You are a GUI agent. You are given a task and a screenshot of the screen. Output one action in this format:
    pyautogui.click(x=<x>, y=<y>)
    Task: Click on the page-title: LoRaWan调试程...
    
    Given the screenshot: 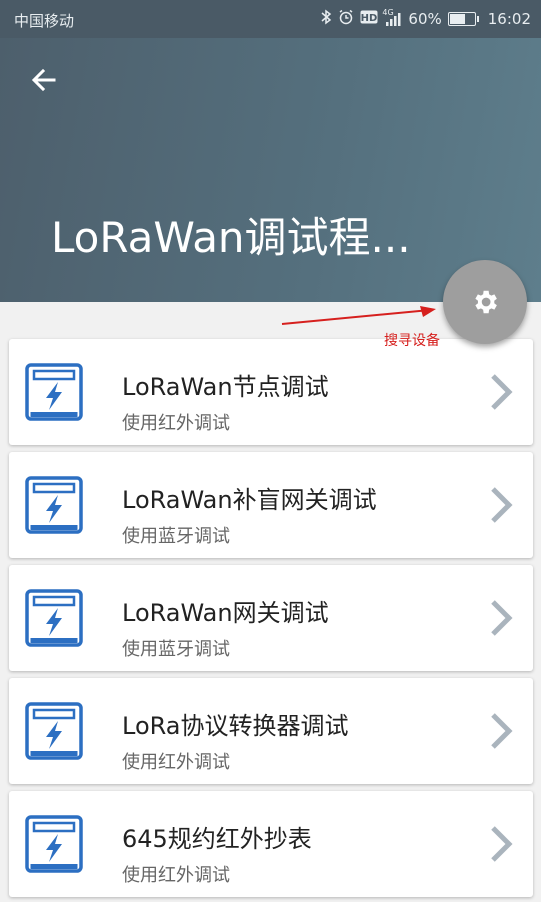 What is the action you would take?
    pyautogui.click(x=231, y=237)
    